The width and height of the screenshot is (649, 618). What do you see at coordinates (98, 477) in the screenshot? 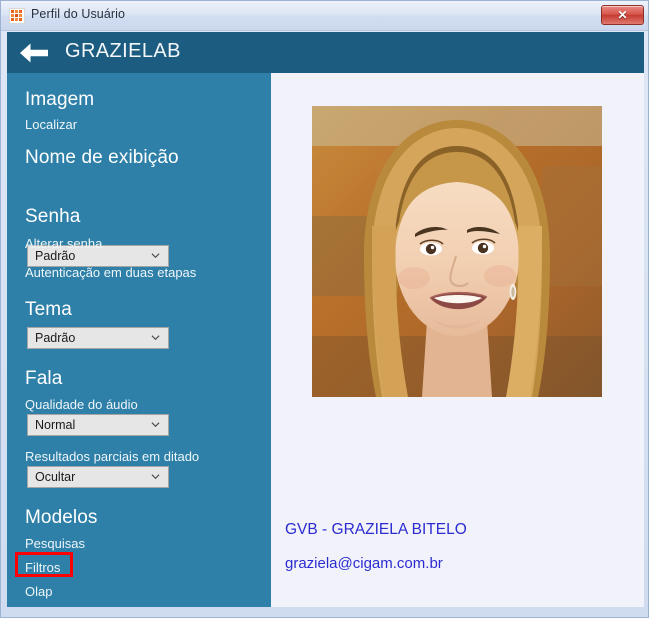
I see `dropdown-resultados-parciais: Ocultar` at bounding box center [98, 477].